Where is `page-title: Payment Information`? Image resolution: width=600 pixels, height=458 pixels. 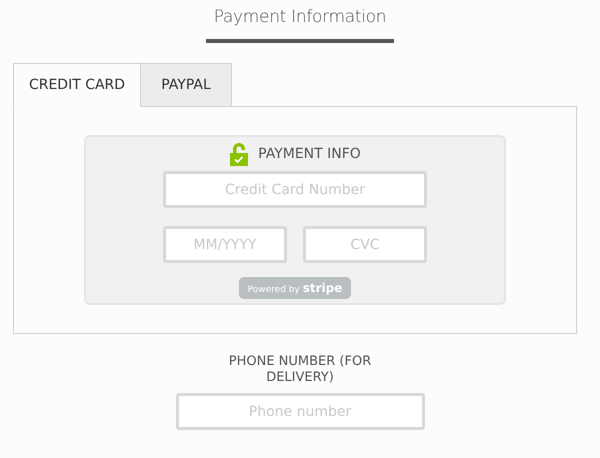 page-title: Payment Information is located at coordinates (300, 18).